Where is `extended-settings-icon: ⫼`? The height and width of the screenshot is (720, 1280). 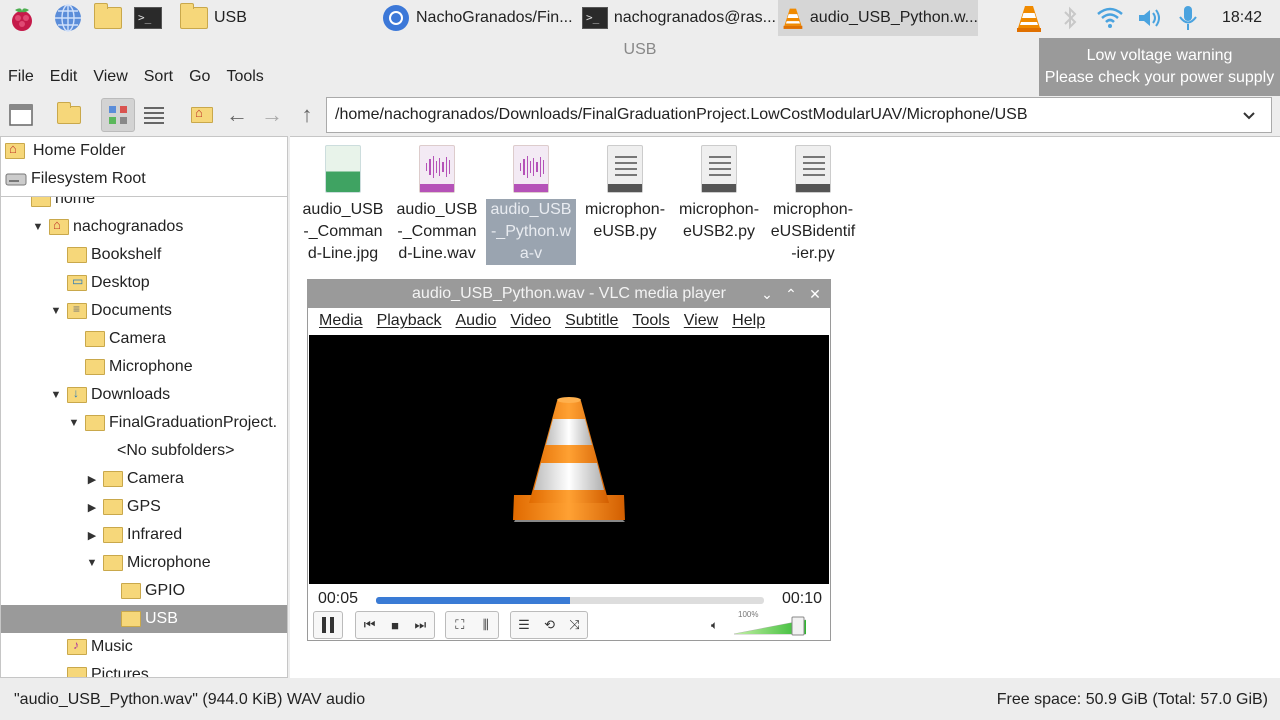 extended-settings-icon: ⫼ is located at coordinates (486, 625).